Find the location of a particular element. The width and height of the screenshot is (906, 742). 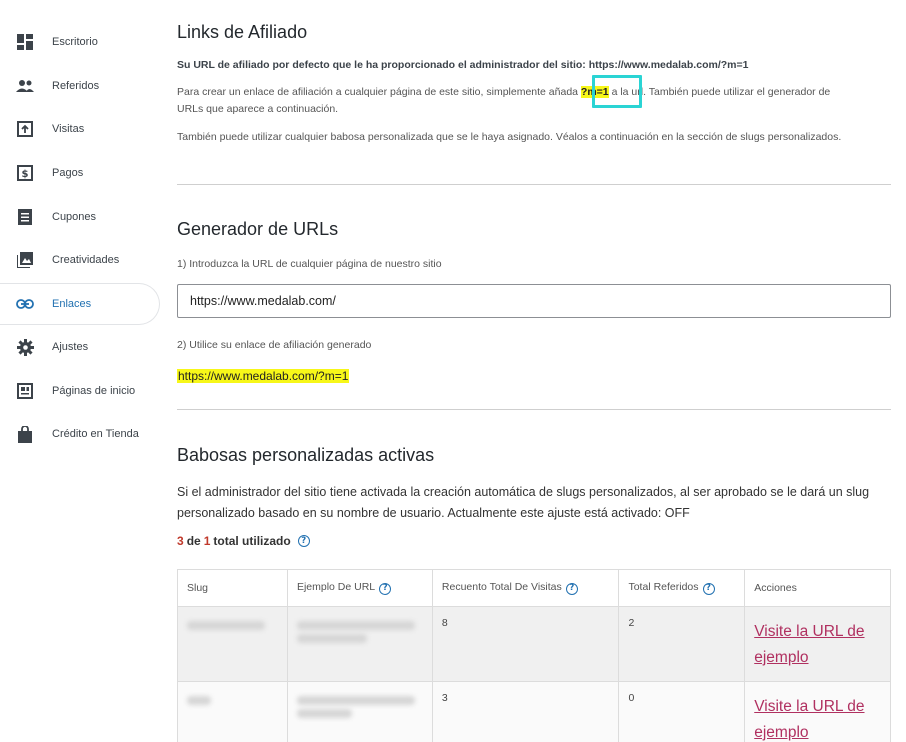

header-label: Ejemplo De URL is located at coordinates (336, 587).